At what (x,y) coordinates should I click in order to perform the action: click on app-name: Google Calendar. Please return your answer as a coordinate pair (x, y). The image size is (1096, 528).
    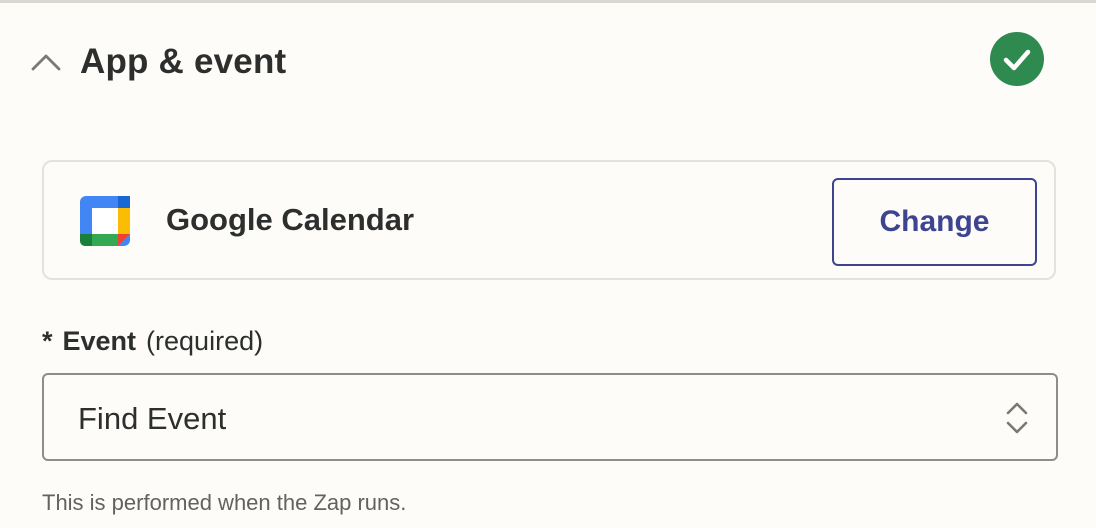
    Looking at the image, I should click on (290, 219).